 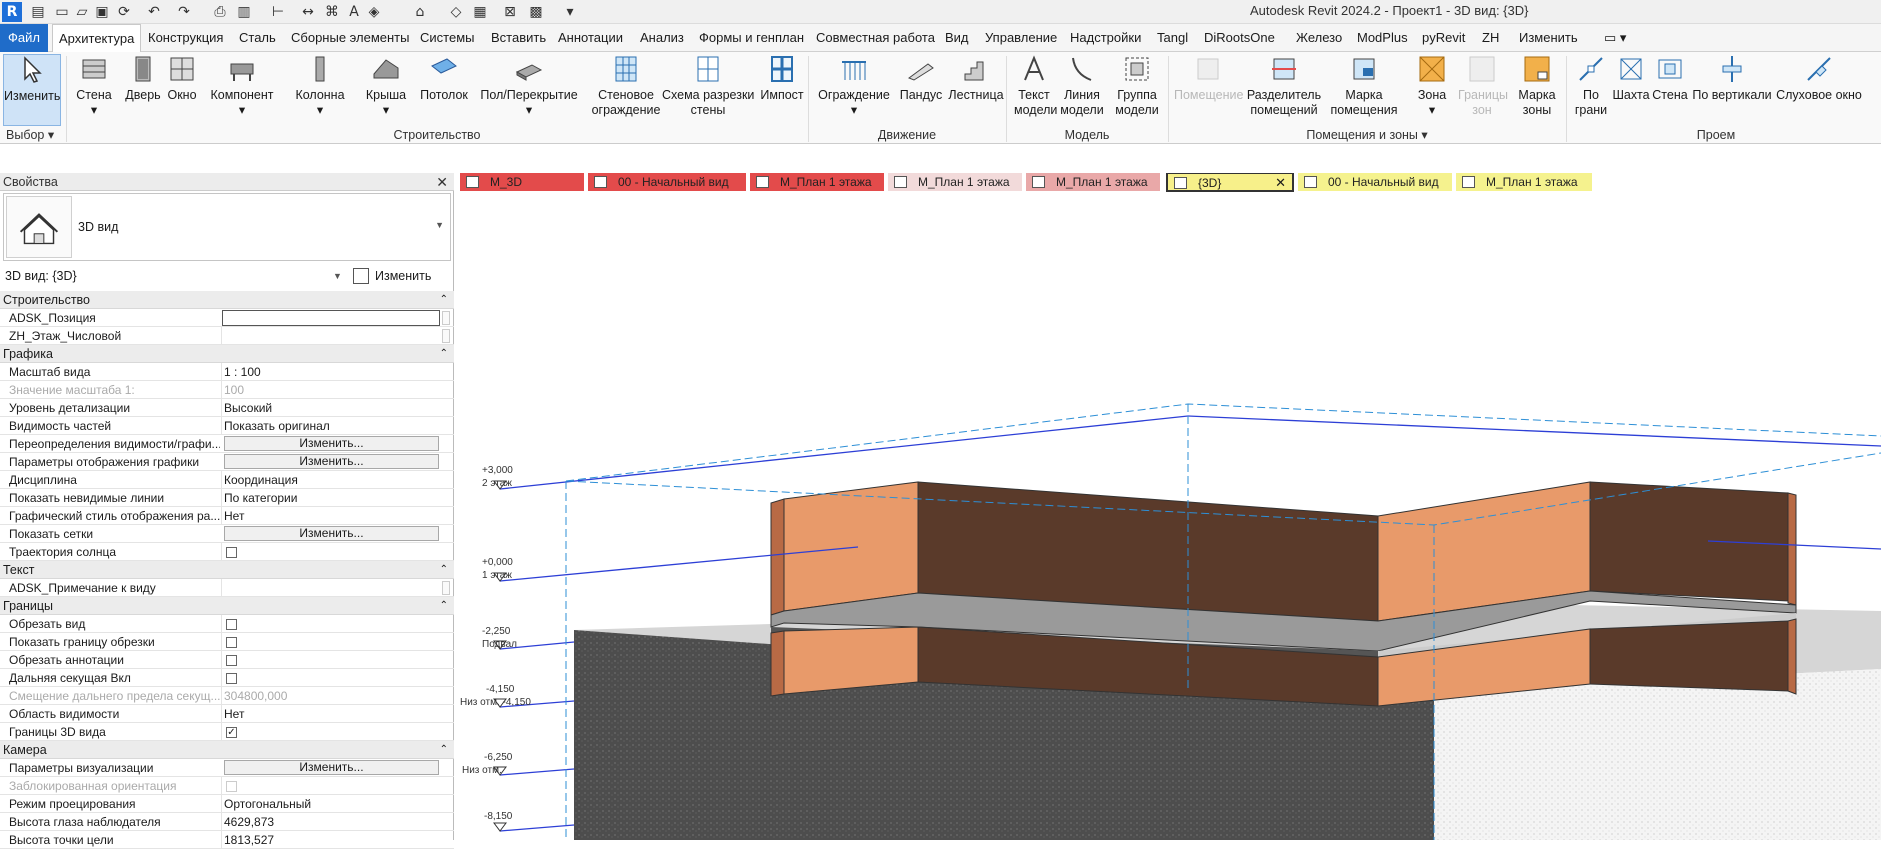 I want to click on open-icon: ▭, so click(x=62, y=12).